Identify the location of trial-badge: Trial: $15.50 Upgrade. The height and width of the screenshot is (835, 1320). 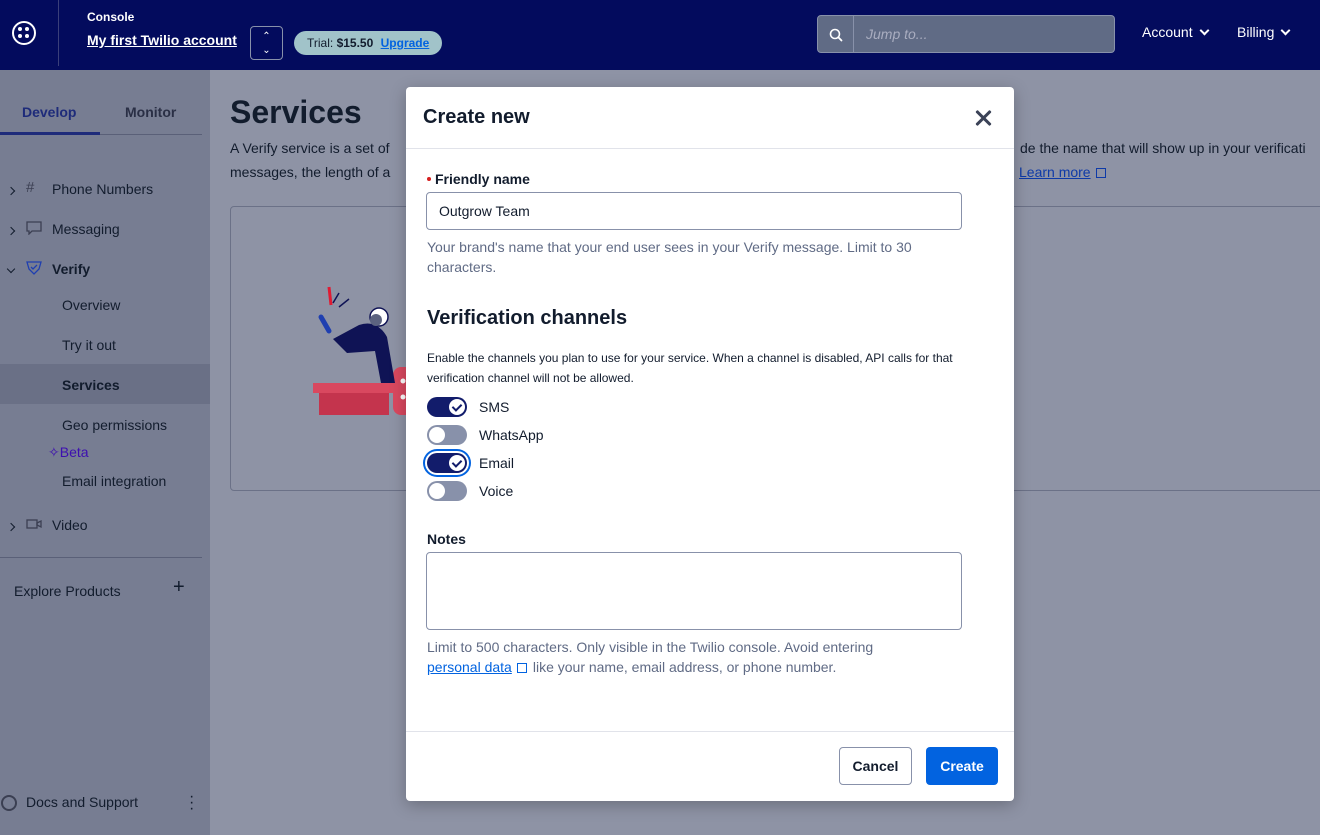
(368, 43).